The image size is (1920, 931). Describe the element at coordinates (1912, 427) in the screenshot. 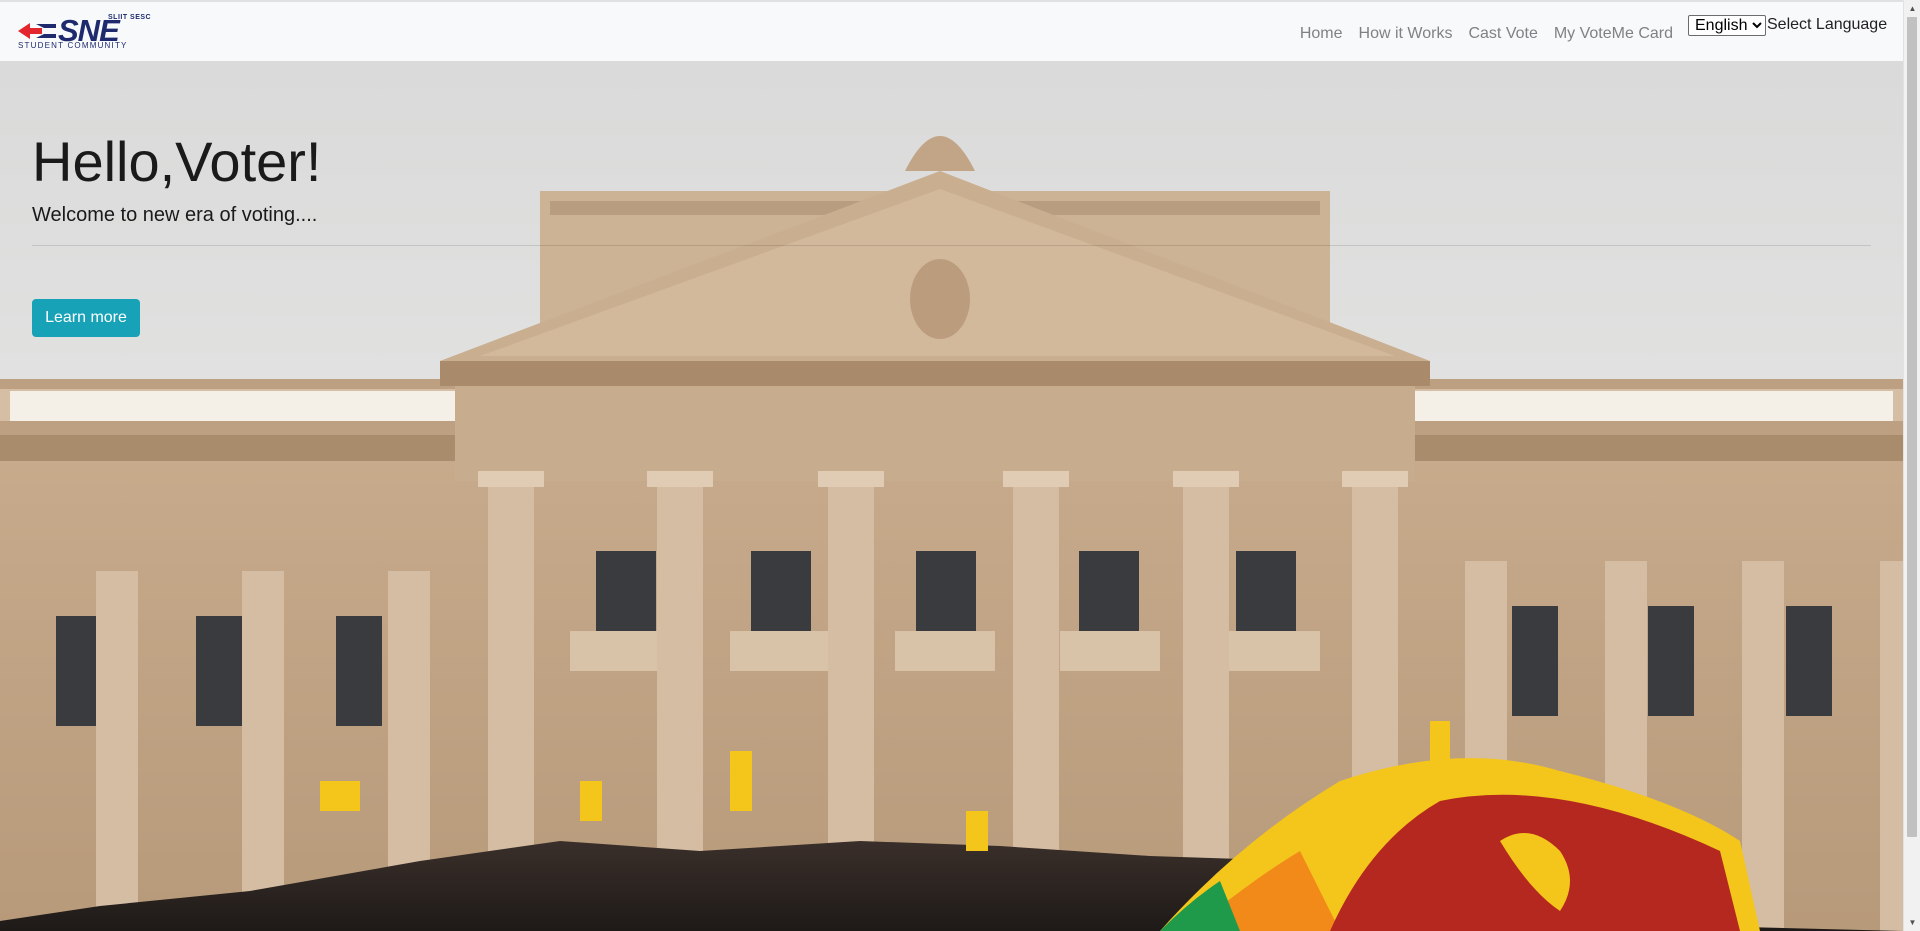

I see `scroll-thumb` at that location.